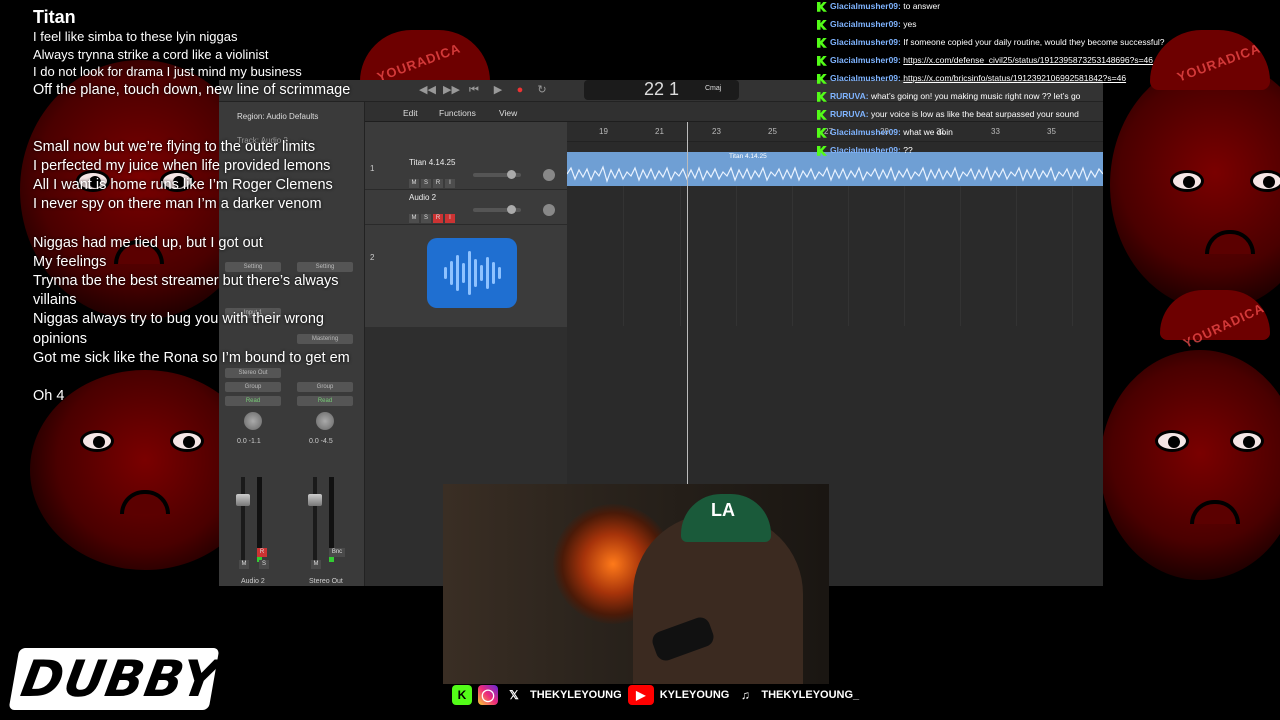  I want to click on lyric-line: I feel like simba to these lyin niggas, so click(135, 36).